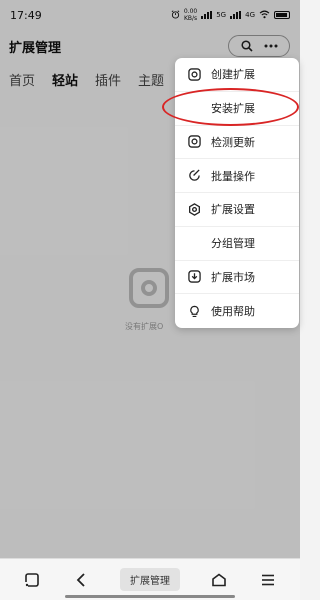 This screenshot has width=320, height=600. Describe the element at coordinates (233, 176) in the screenshot. I see `menu-item-label: 批量操作` at that location.